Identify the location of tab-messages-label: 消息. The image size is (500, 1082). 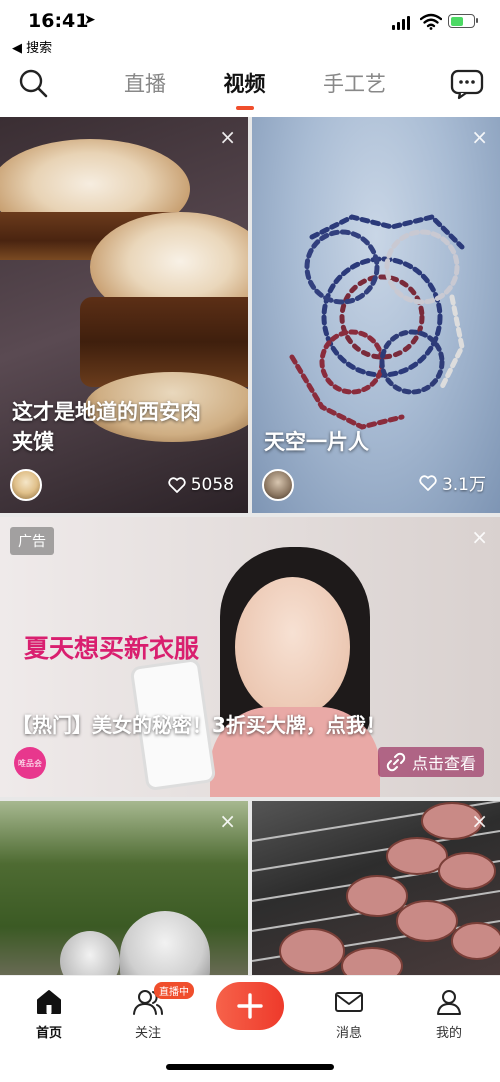
(348, 1033).